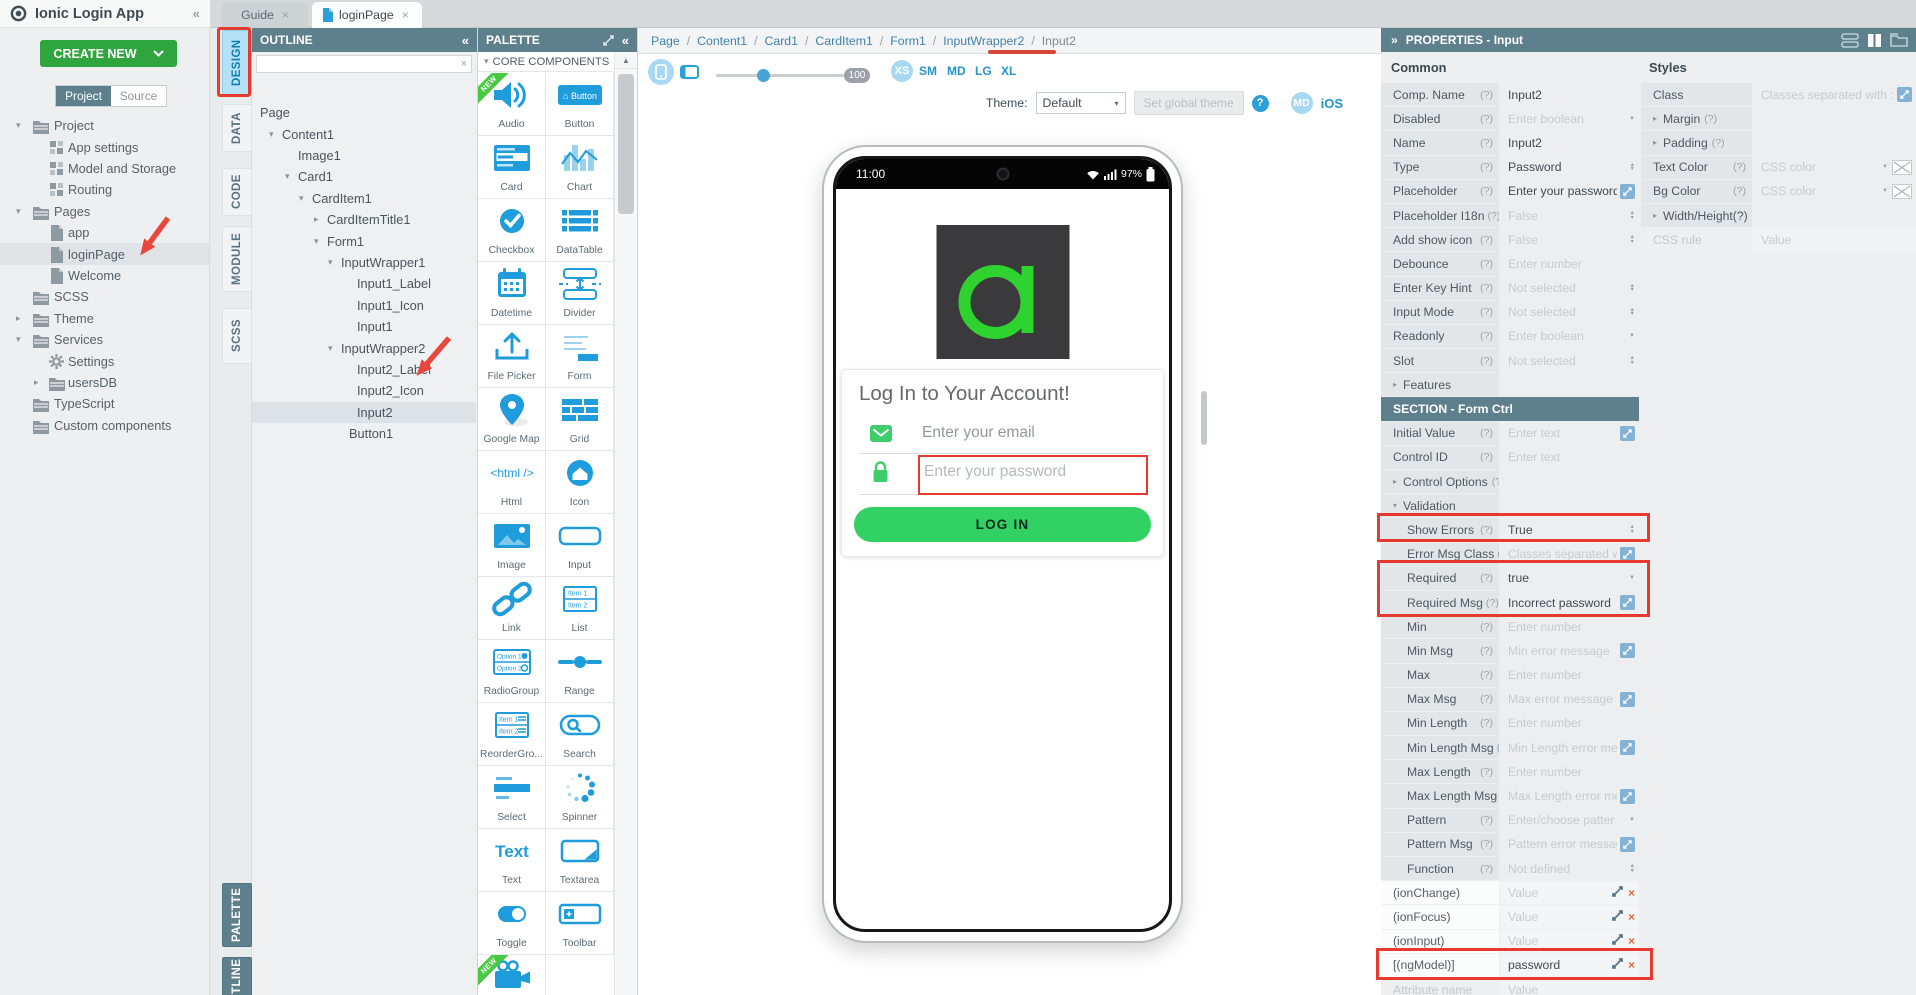  I want to click on palette-item-text: Text Text, so click(512, 860).